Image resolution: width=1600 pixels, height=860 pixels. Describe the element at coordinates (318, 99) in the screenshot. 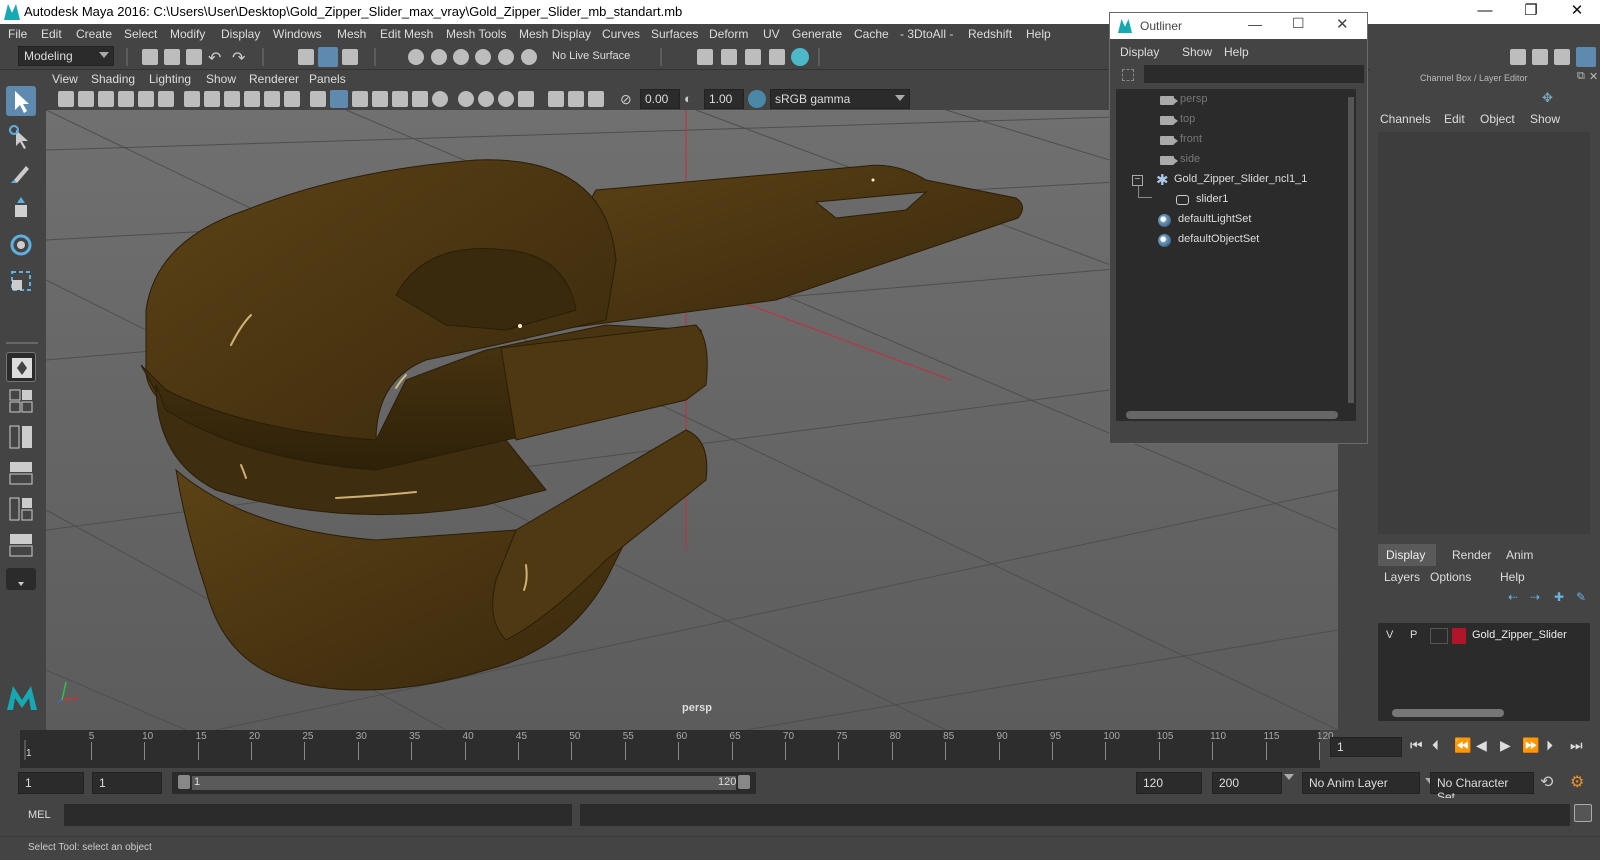

I see `wireframe-icon` at that location.